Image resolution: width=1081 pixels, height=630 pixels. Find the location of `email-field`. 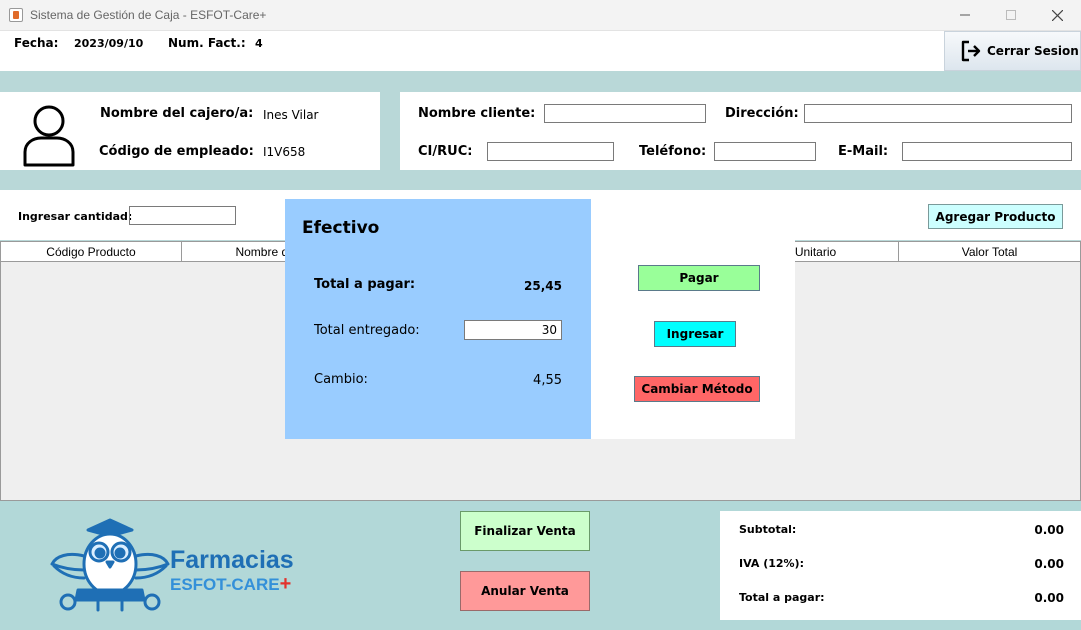

email-field is located at coordinates (987, 151).